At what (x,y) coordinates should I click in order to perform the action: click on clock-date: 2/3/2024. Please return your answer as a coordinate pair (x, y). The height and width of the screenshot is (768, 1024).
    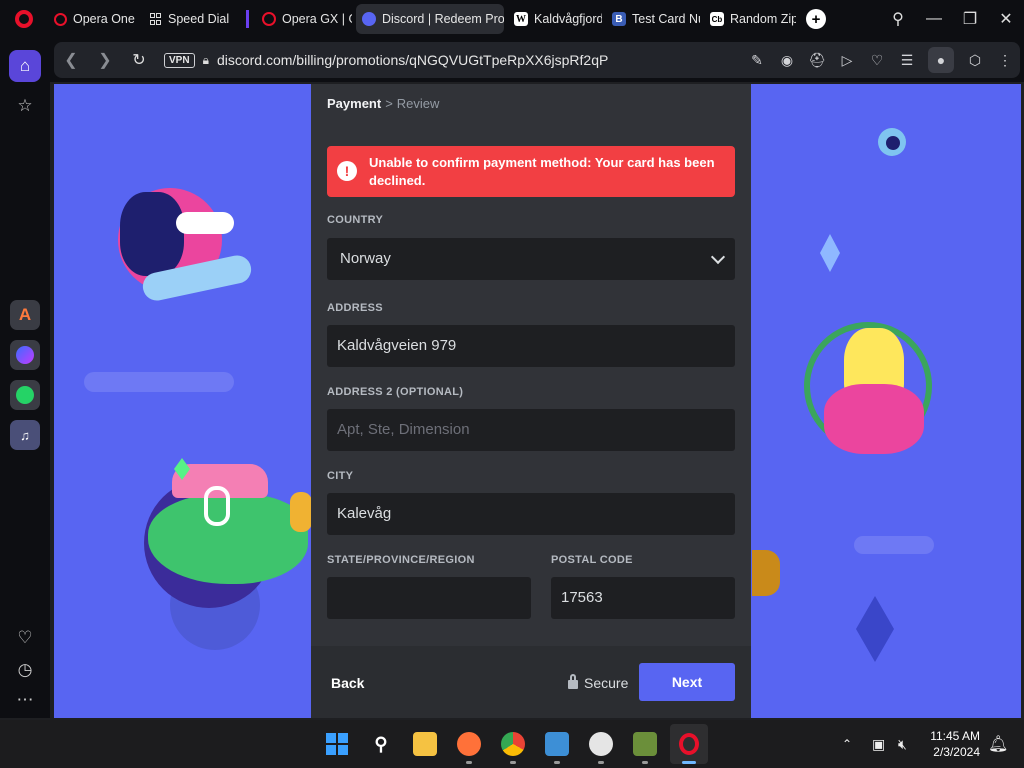
    Looking at the image, I should click on (956, 752).